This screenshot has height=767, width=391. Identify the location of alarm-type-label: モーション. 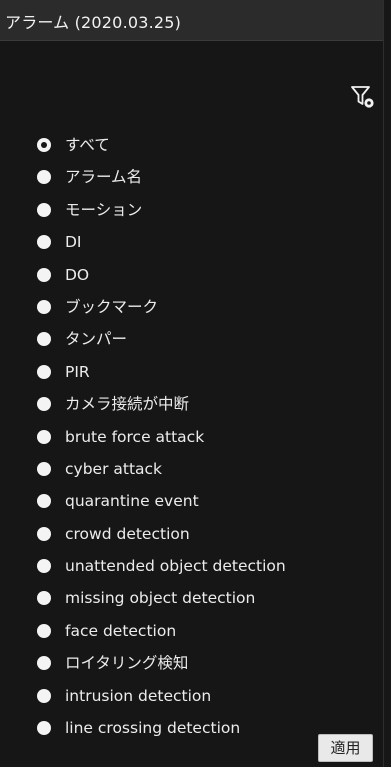
(104, 209).